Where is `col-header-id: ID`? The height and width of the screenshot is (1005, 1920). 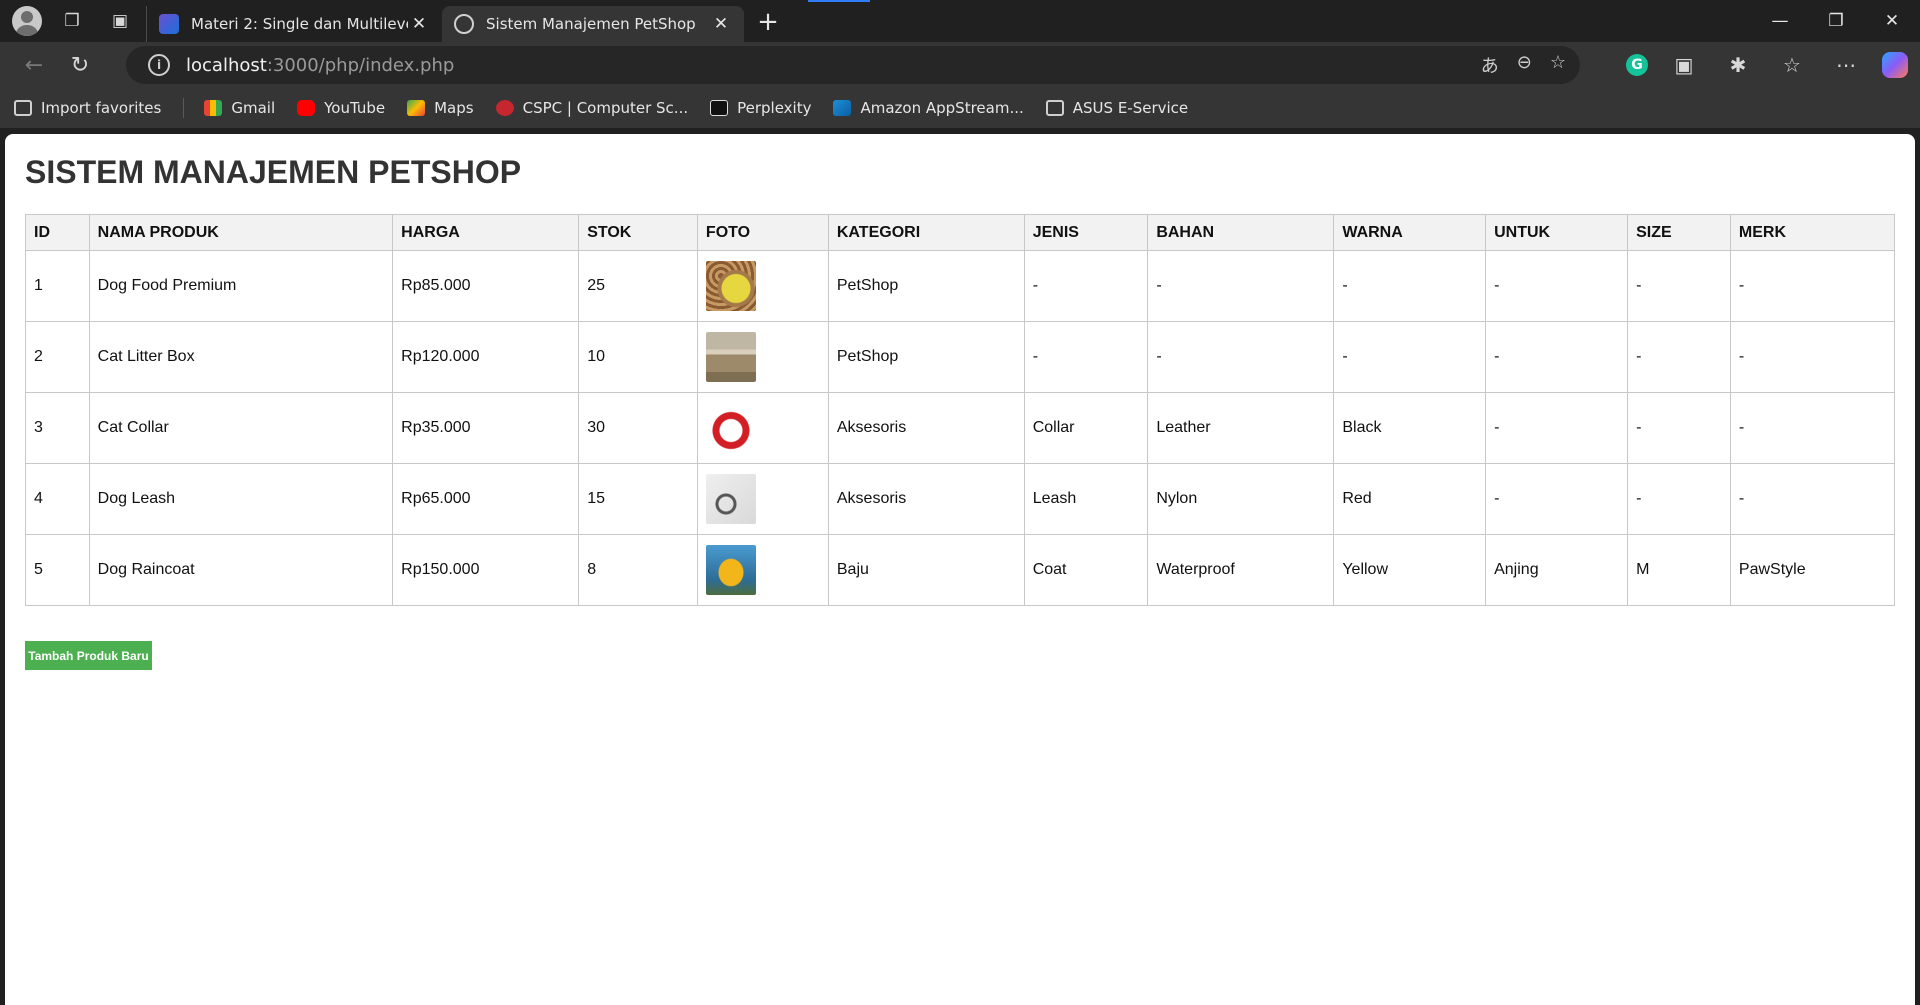
col-header-id: ID is located at coordinates (57, 232).